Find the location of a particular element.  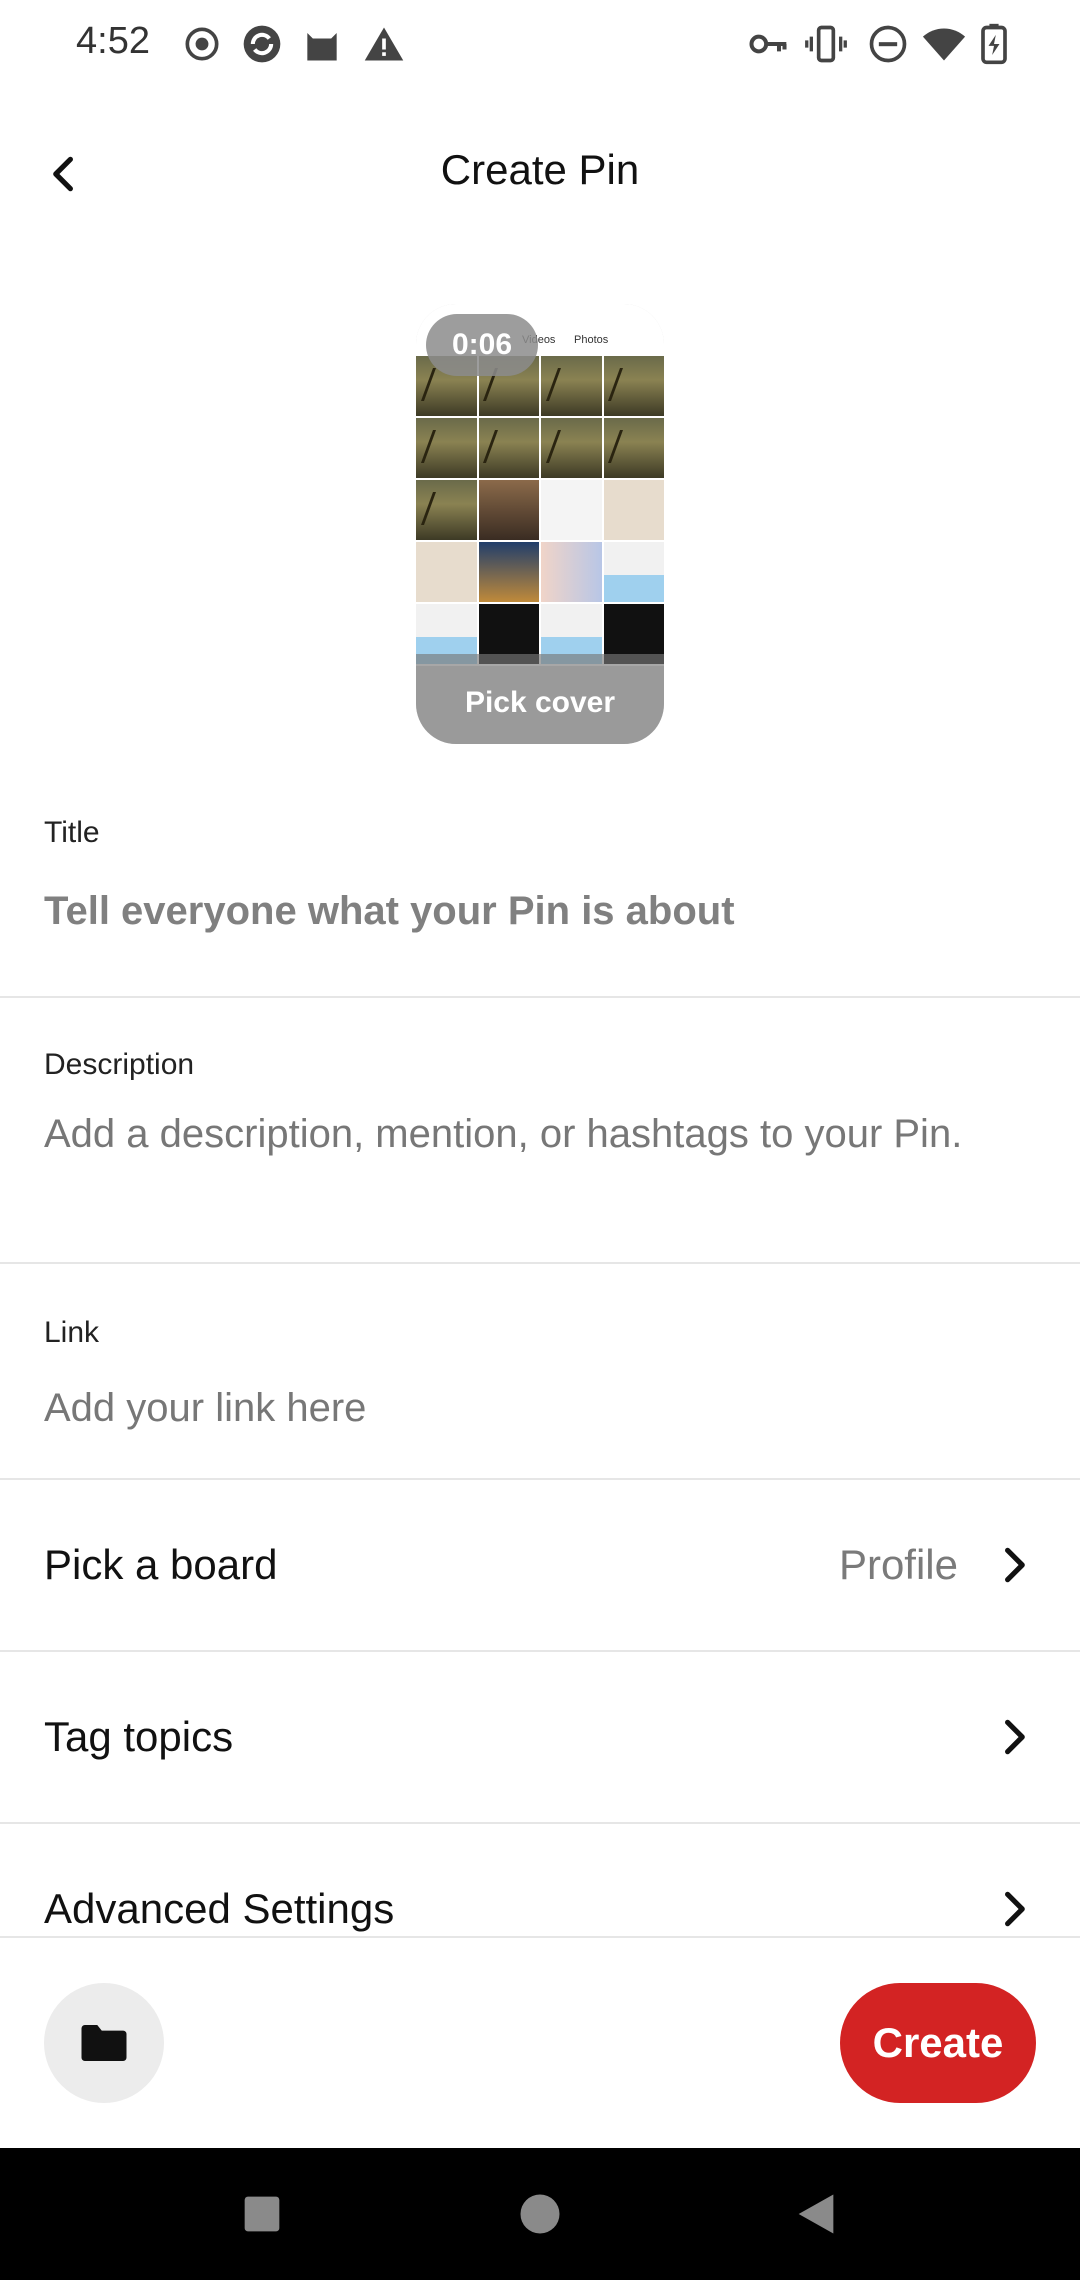

cover-preview: Videos Photos 0:06 Pick cover is located at coordinates (540, 524).